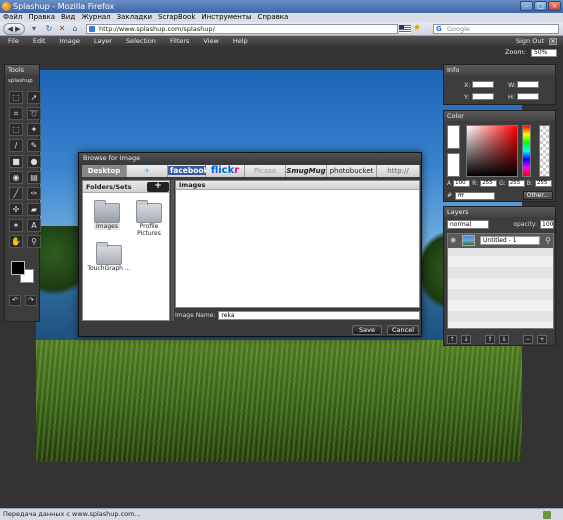 The width and height of the screenshot is (563, 520). What do you see at coordinates (95, 17) in the screenshot?
I see `menu-history: Журнал` at bounding box center [95, 17].